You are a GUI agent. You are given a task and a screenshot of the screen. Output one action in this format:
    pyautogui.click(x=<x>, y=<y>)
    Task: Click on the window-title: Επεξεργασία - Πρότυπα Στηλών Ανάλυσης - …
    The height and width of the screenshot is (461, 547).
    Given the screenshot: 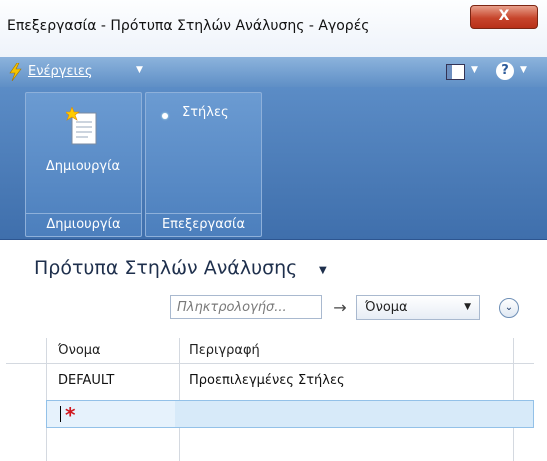 What is the action you would take?
    pyautogui.click(x=188, y=26)
    